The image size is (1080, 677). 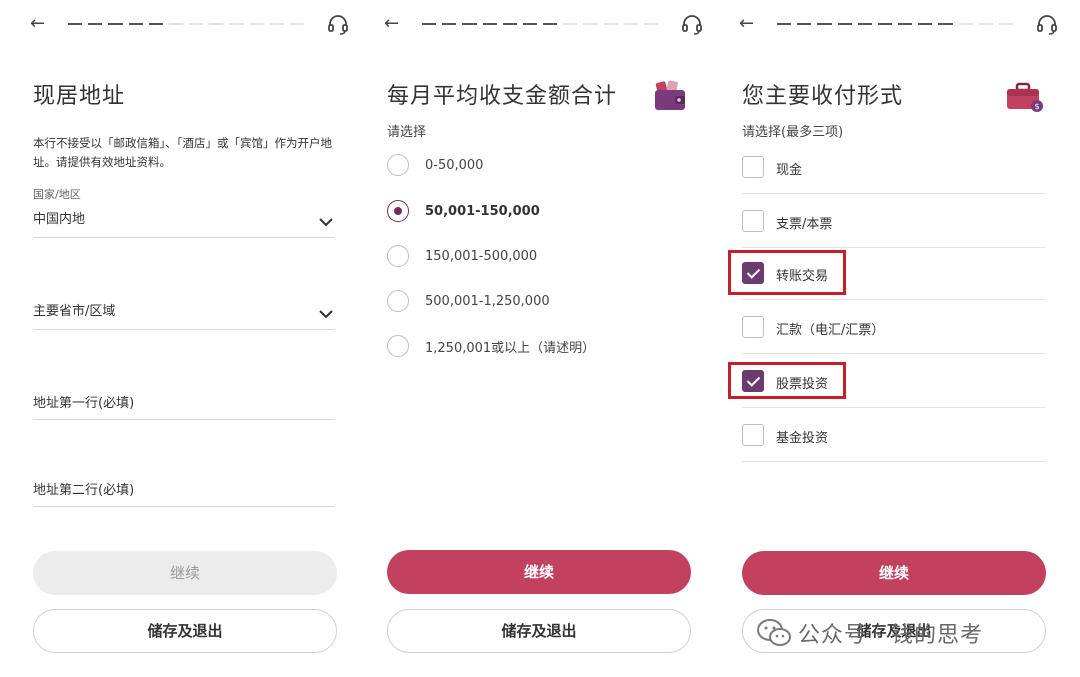 What do you see at coordinates (502, 96) in the screenshot?
I see `page-title: 每月平均收支金额合计` at bounding box center [502, 96].